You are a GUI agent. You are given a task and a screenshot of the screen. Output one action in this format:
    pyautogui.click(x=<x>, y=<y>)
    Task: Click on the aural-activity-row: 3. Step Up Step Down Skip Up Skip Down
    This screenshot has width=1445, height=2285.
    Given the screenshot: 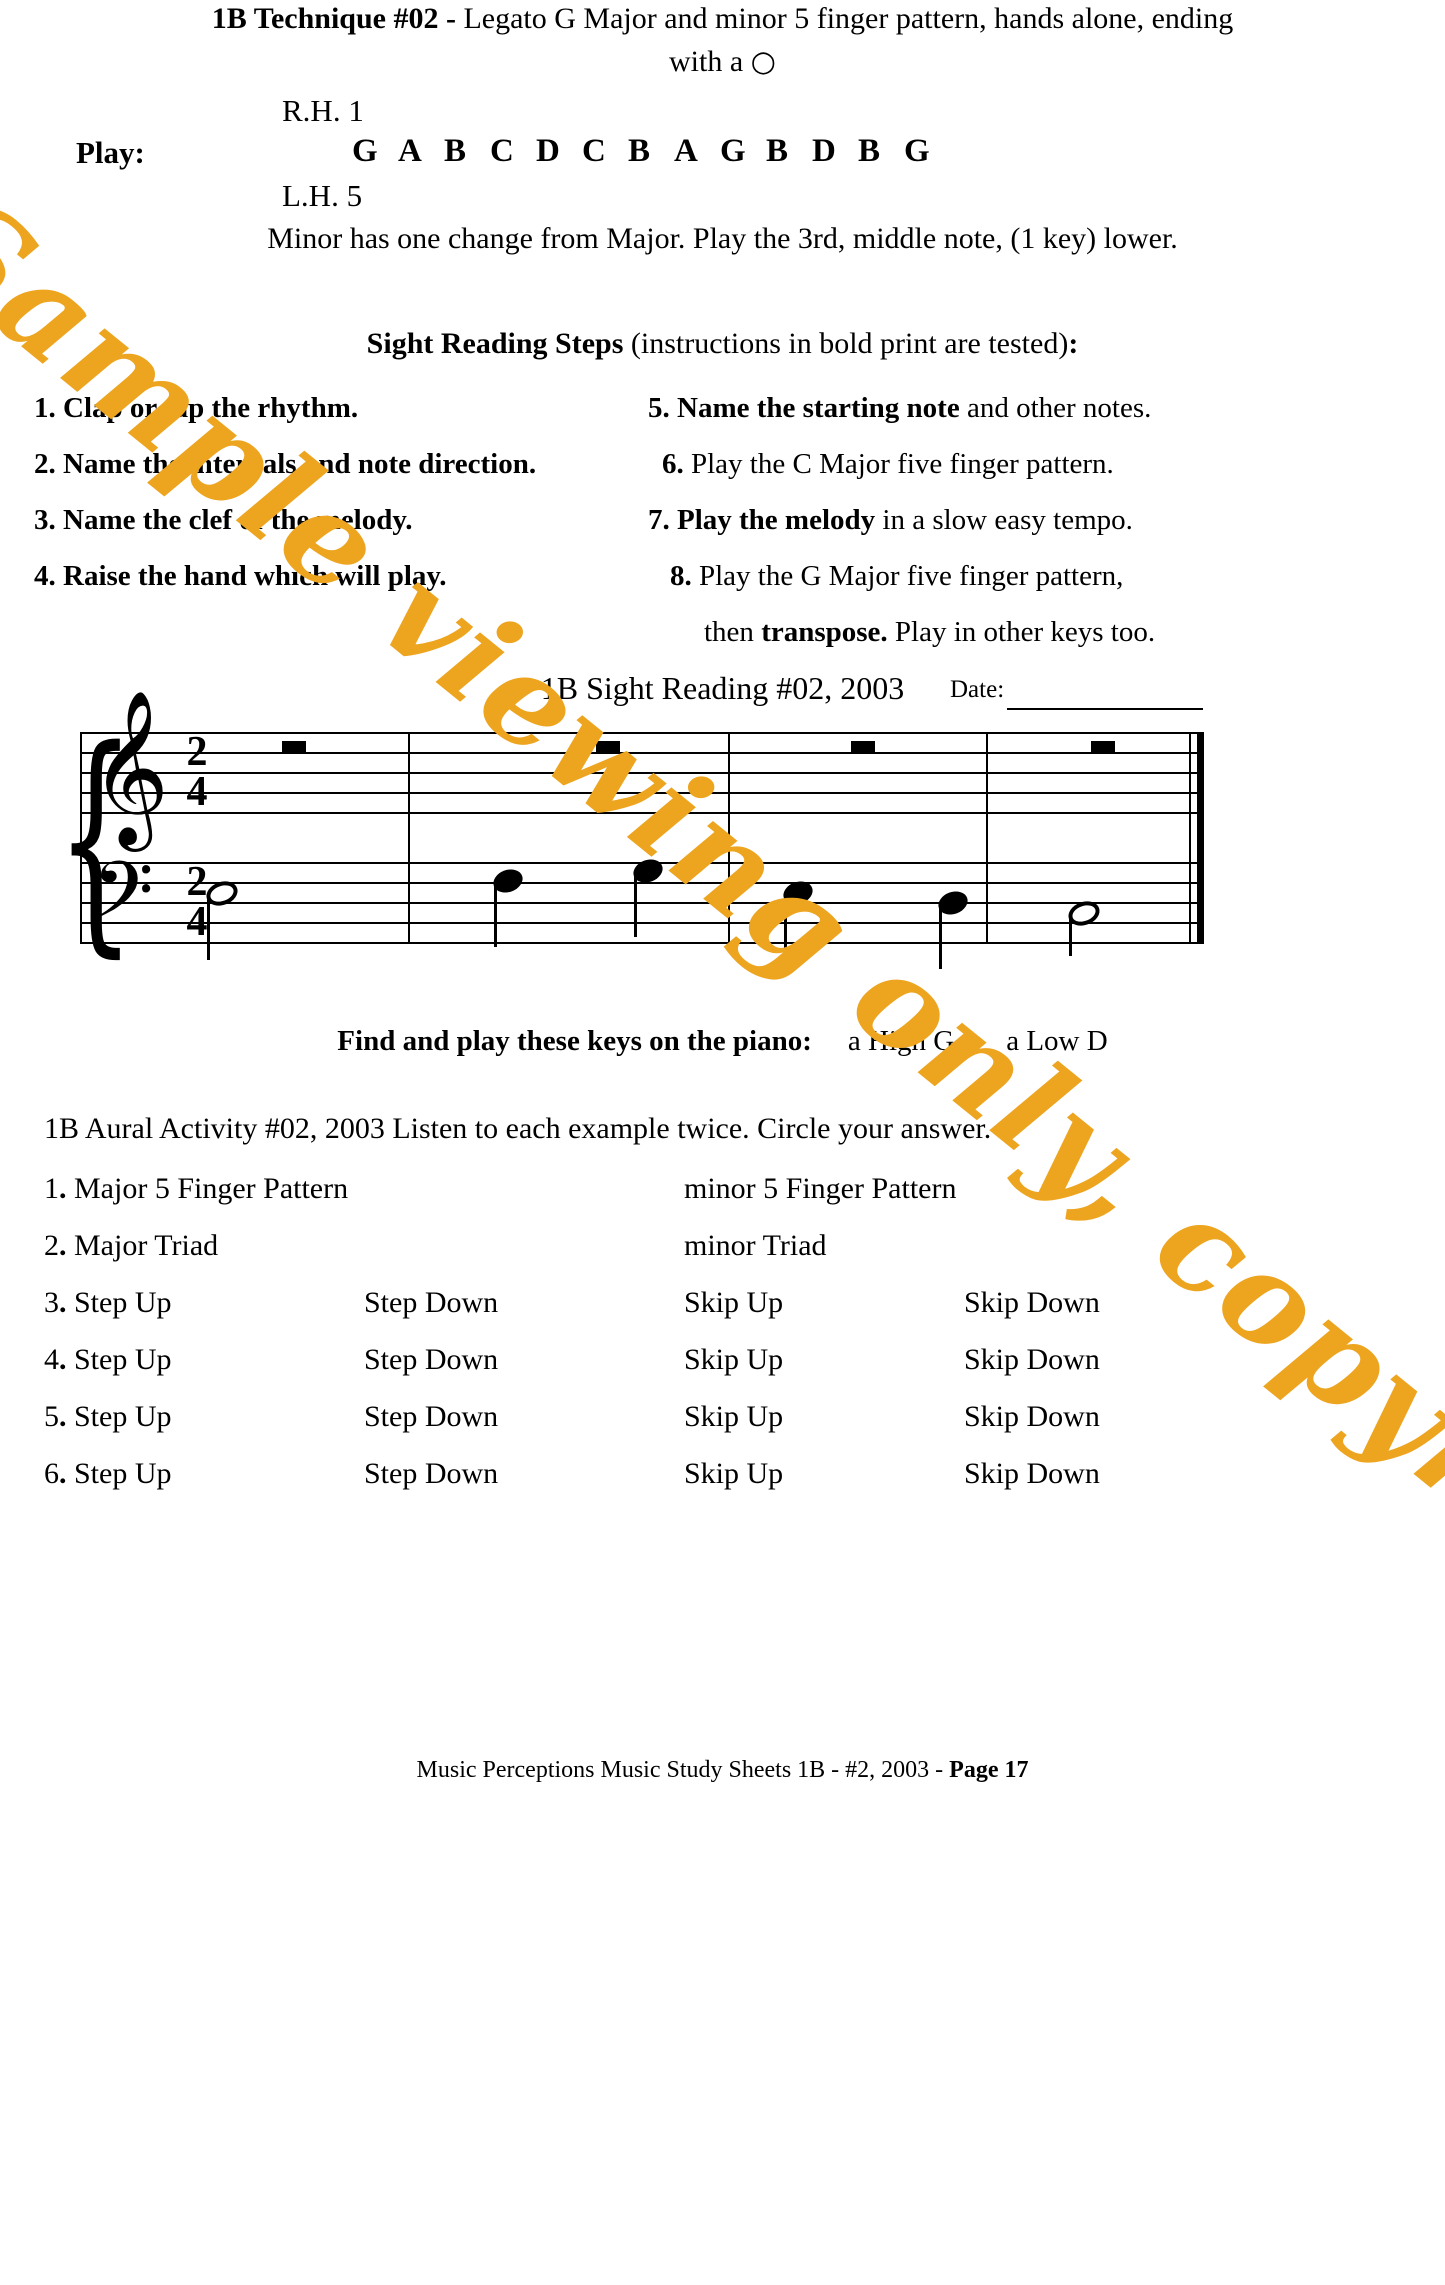 What is the action you would take?
    pyautogui.click(x=714, y=1314)
    